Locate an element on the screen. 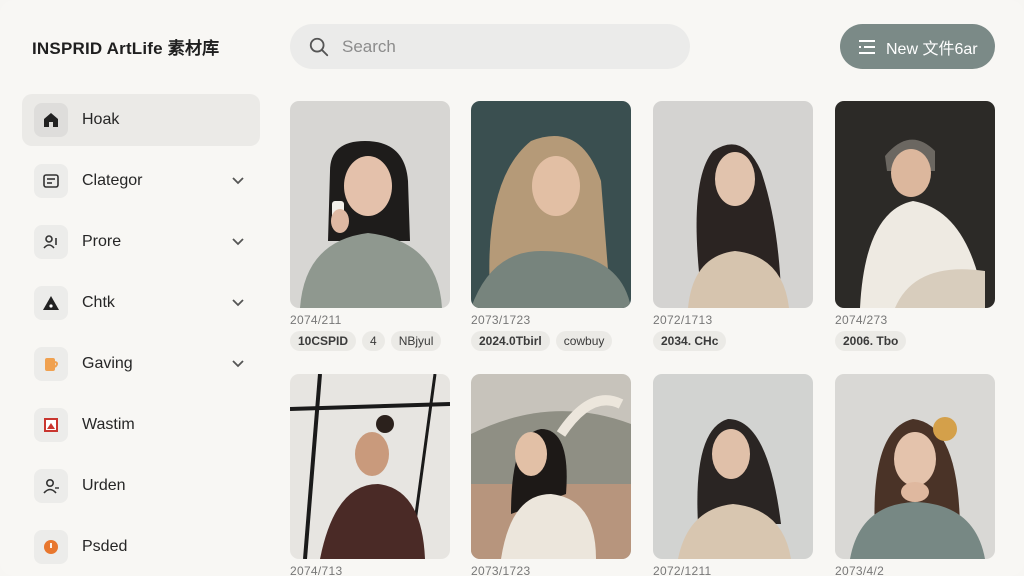  tag-chip: 10CSPID is located at coordinates (323, 341).